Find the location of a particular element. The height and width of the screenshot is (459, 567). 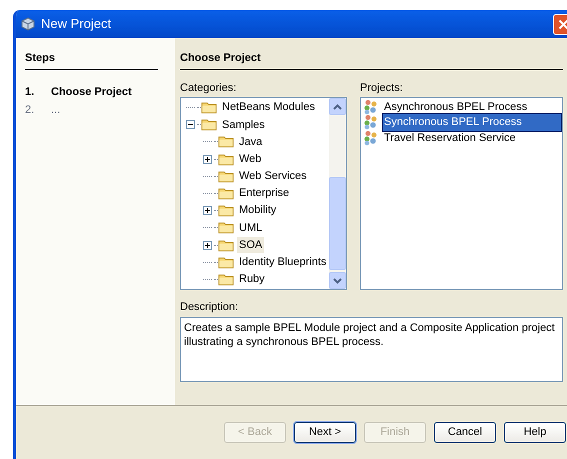

categories-tree: NetBeans Modules Samples Java Web Web Services Enterprise Mobility UML SOA Identity Blueprints Ruby is located at coordinates (263, 193).